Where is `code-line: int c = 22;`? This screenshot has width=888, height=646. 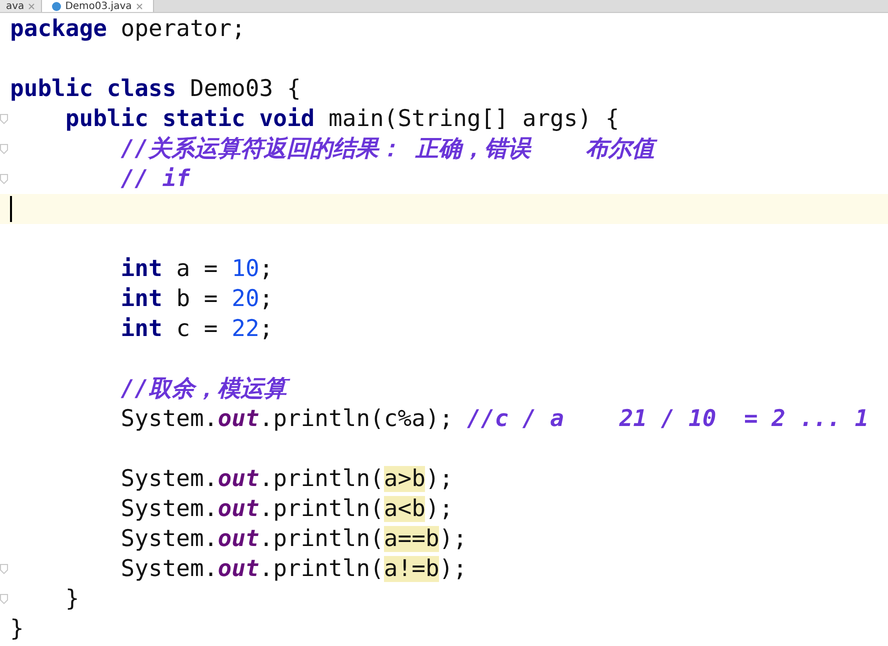
code-line: int c = 22; is located at coordinates (197, 329).